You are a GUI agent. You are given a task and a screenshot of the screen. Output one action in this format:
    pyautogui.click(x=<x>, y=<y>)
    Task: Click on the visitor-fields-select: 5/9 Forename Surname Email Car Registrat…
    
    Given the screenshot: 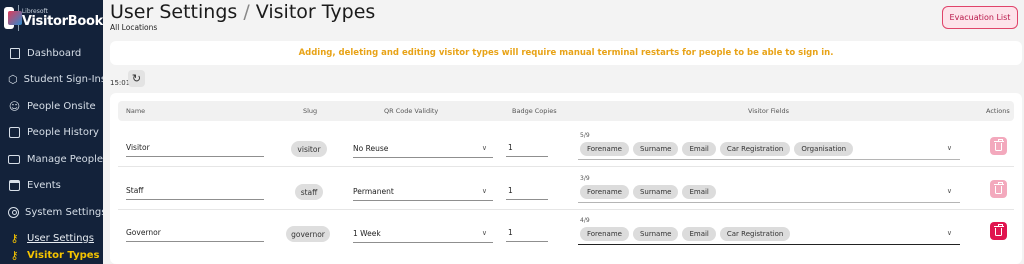 What is the action you would take?
    pyautogui.click(x=769, y=145)
    